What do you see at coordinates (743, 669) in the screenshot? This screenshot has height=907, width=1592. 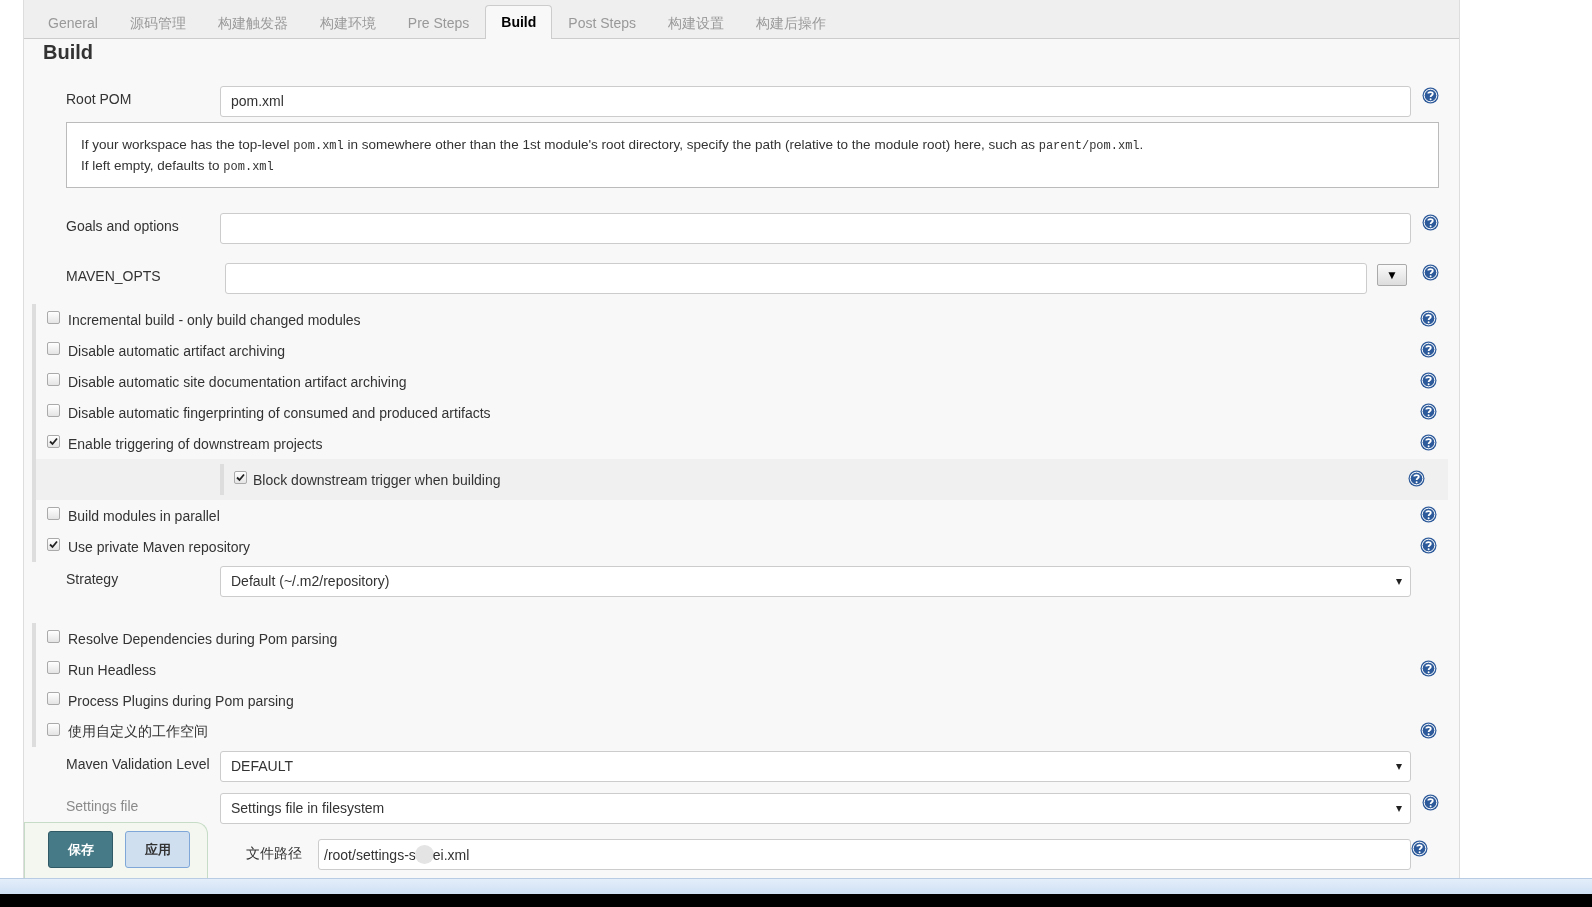 I see `checkbox-label: Run Headless` at bounding box center [743, 669].